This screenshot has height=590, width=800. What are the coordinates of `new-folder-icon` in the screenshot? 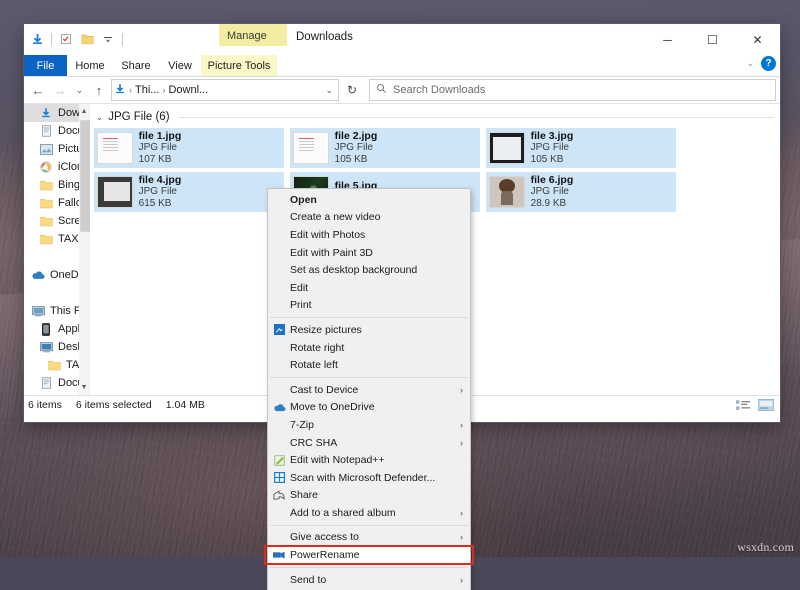 It's located at (87, 39).